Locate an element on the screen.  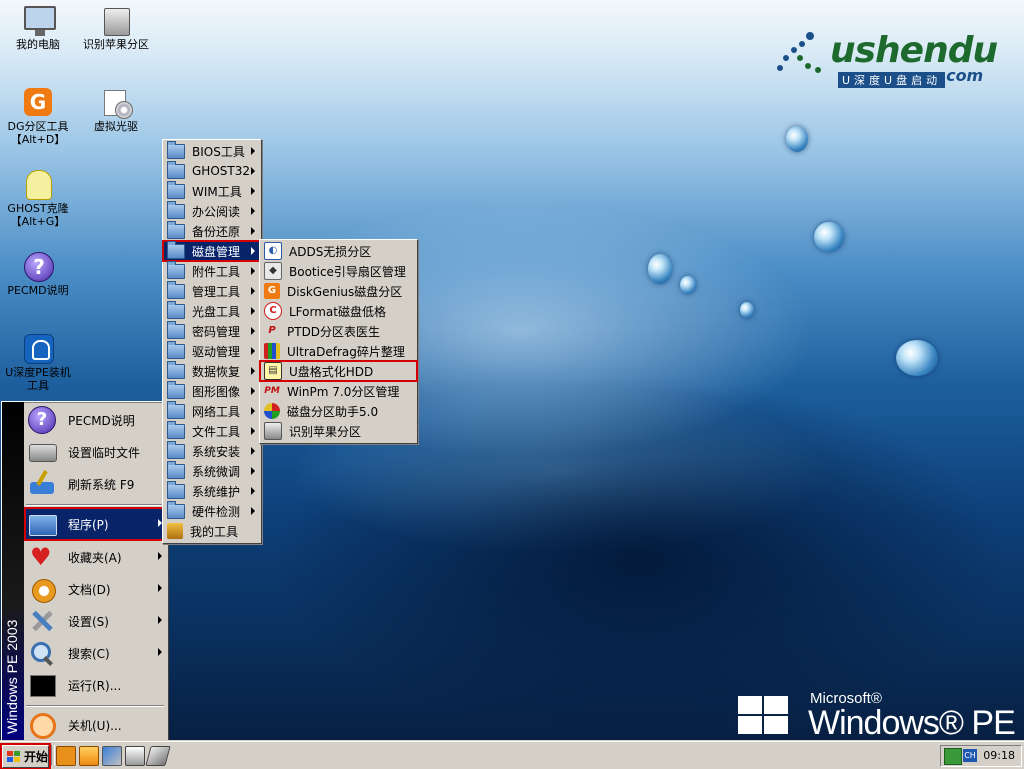
settings-tools-icon is located at coordinates (42, 621).